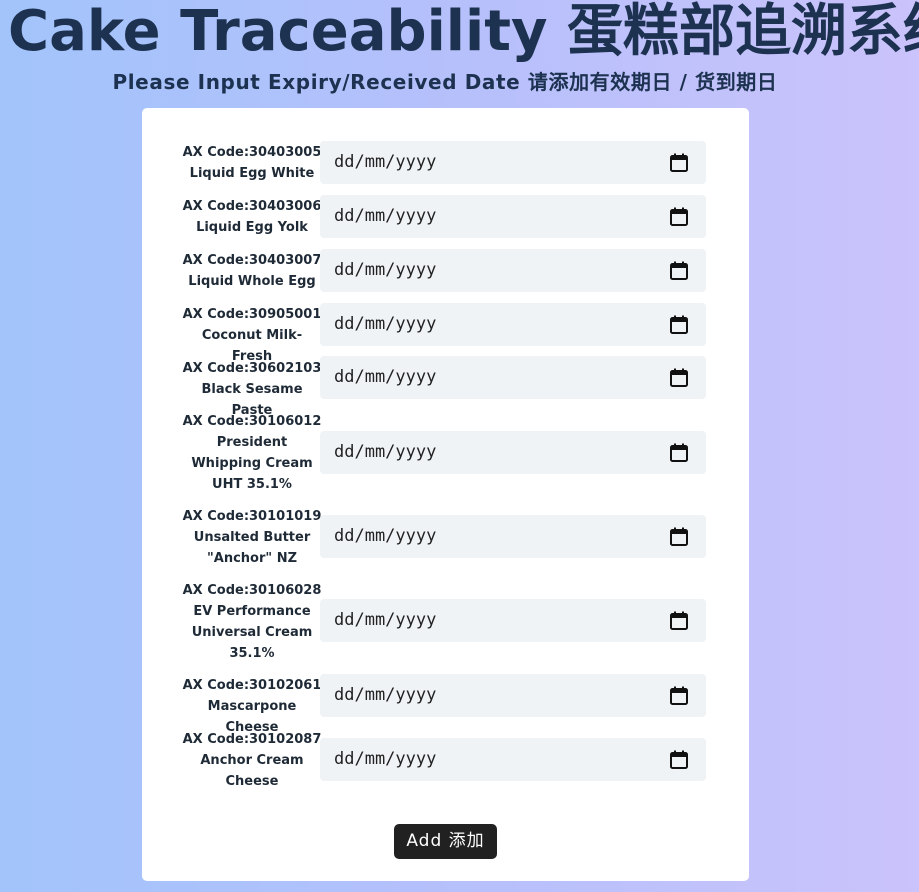 The height and width of the screenshot is (892, 919). Describe the element at coordinates (252, 314) in the screenshot. I see `item-code: AX Code:30905001` at that location.